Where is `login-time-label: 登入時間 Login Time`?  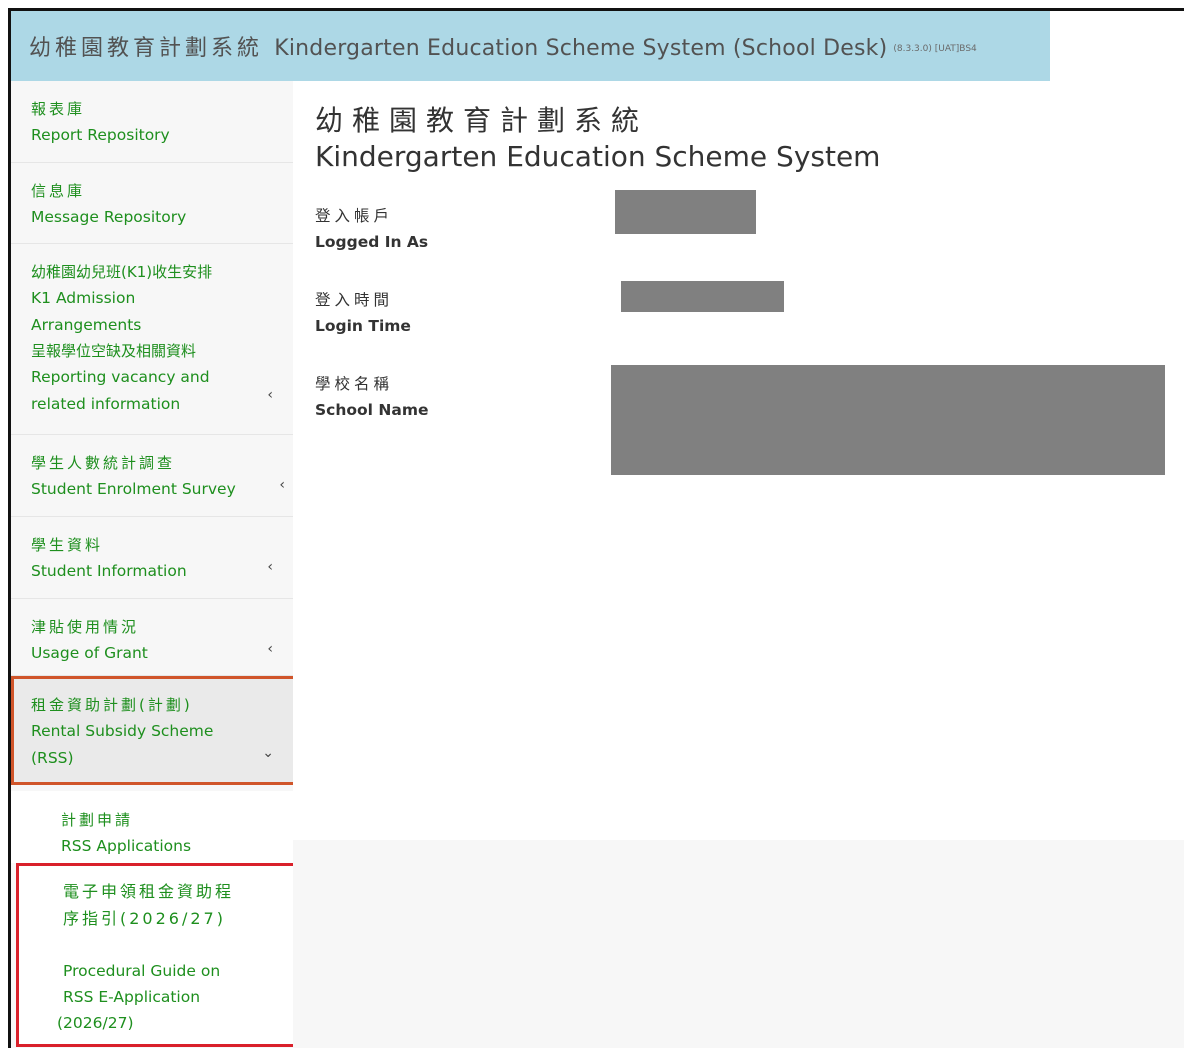 login-time-label: 登入時間 Login Time is located at coordinates (363, 313).